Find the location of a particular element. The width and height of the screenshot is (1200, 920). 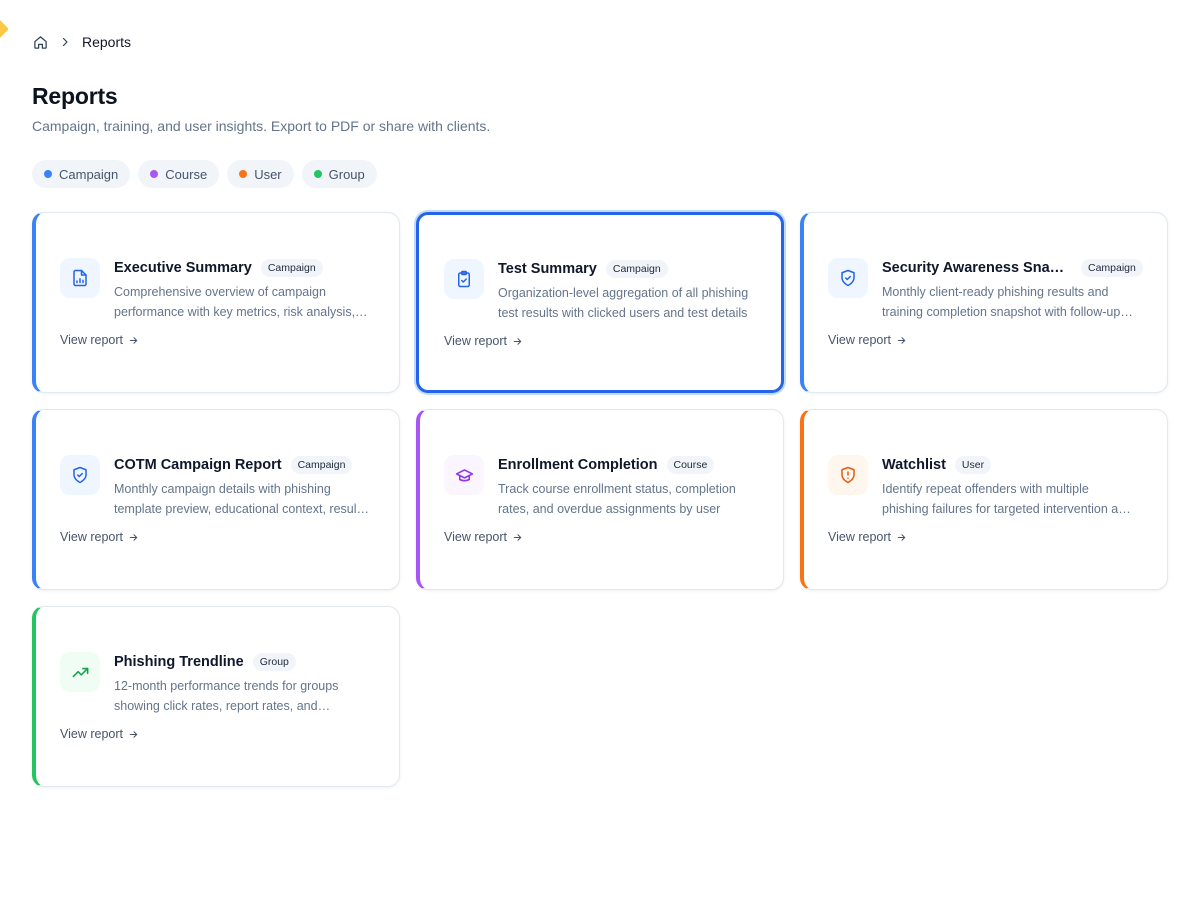

report-title: Test Summary is located at coordinates (547, 269).